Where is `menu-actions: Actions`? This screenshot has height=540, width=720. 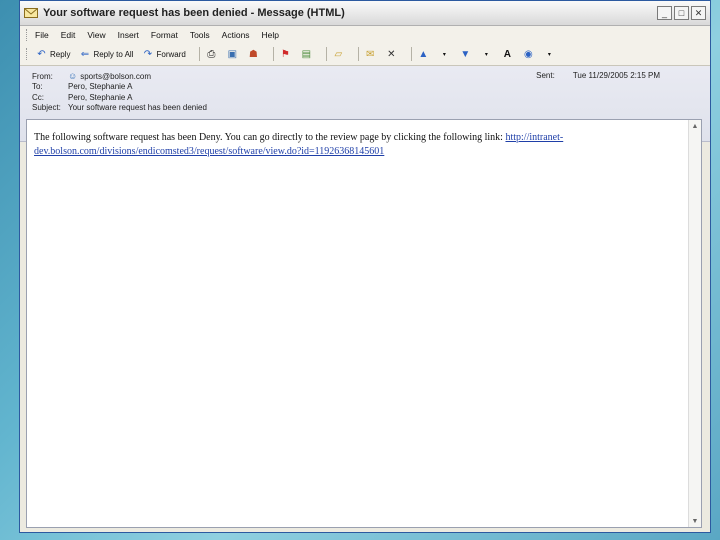 menu-actions: Actions is located at coordinates (236, 35).